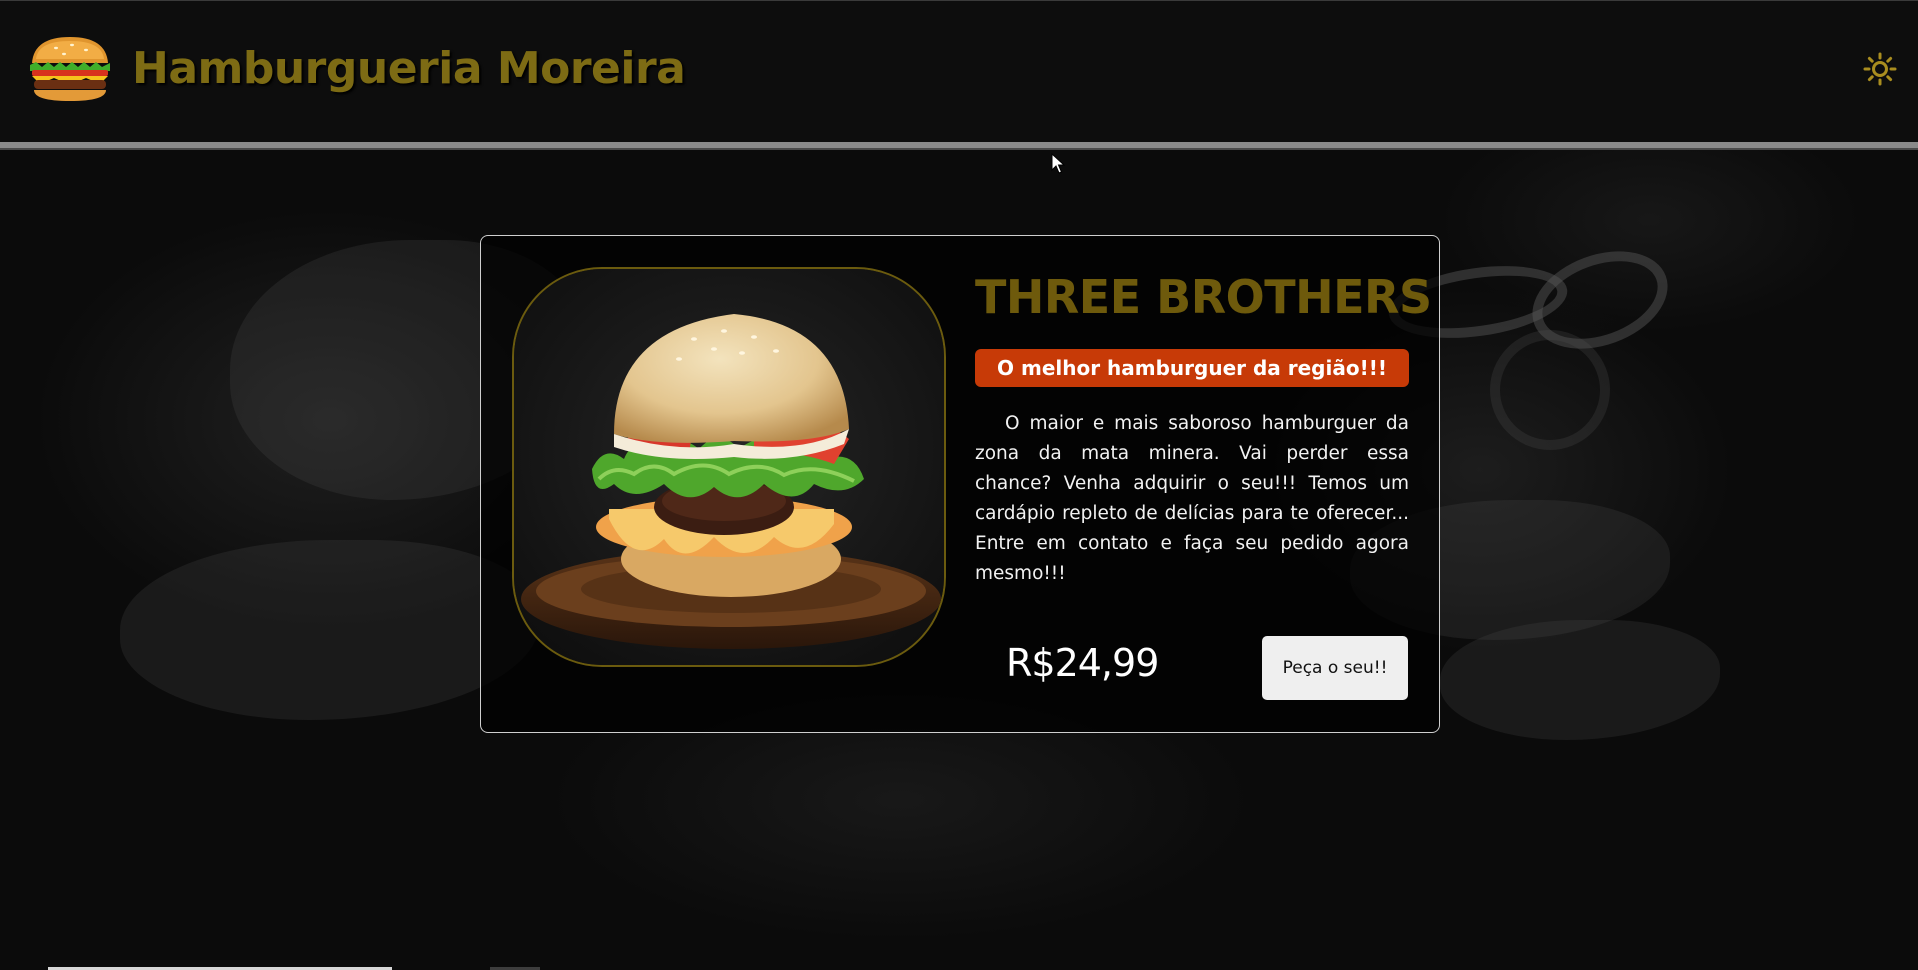  I want to click on order-button: Peça o seu!!, so click(1335, 668).